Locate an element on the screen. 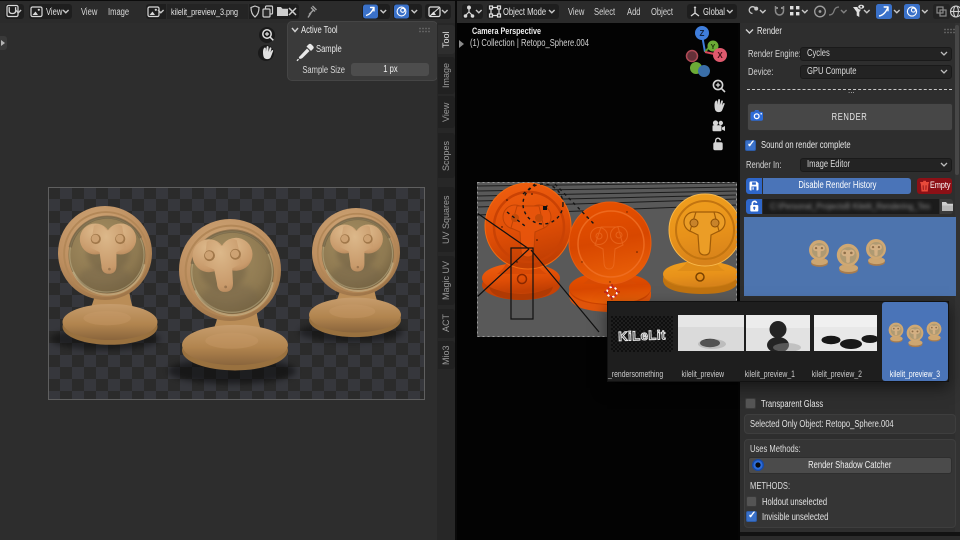 The height and width of the screenshot is (540, 960). svg-text: Y is located at coordinates (713, 47).